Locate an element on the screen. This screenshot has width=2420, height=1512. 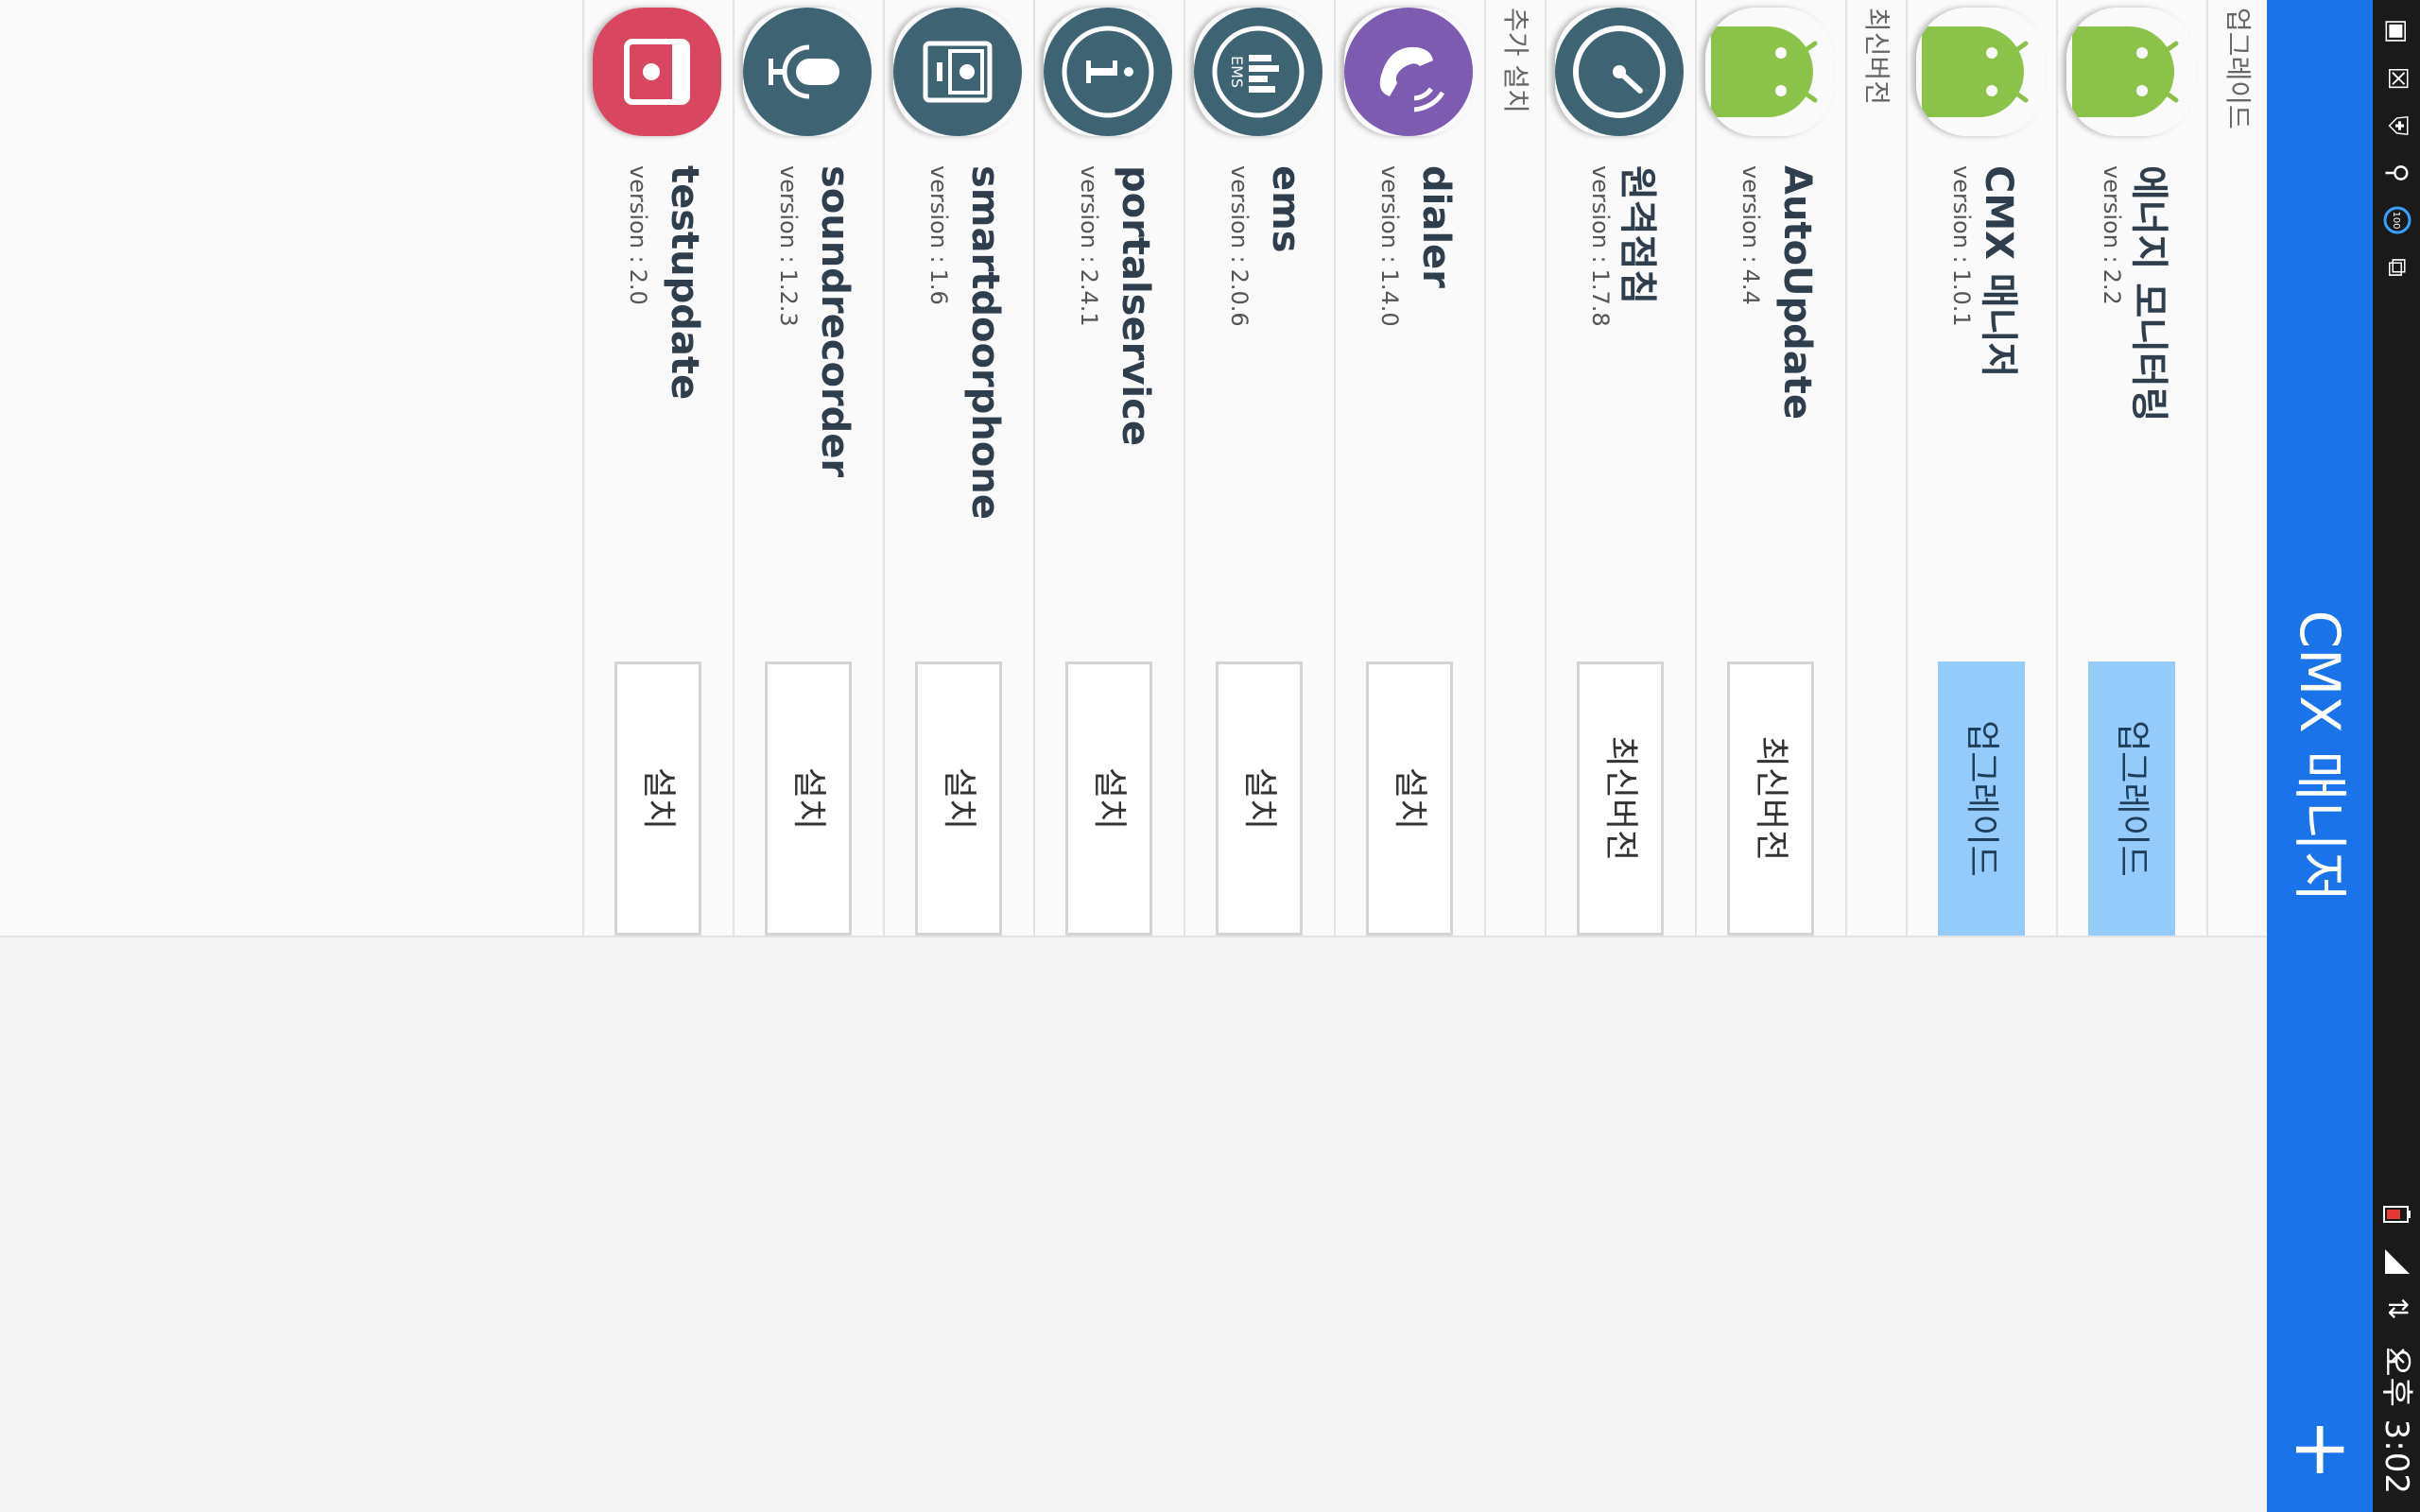
status-bar-system-icons: ⇅ ⨯ is located at coordinates (2397, 1285).